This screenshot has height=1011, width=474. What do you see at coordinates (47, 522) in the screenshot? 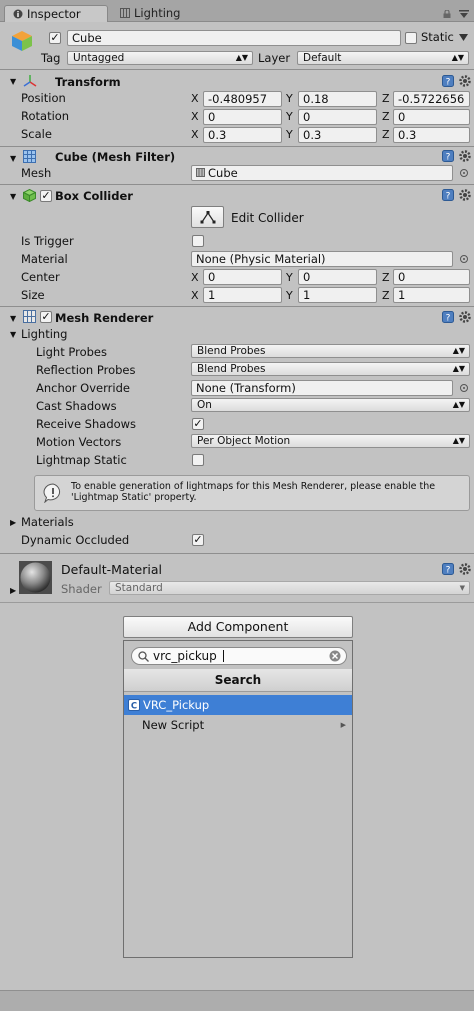
I see `materials-label: Materials` at bounding box center [47, 522].